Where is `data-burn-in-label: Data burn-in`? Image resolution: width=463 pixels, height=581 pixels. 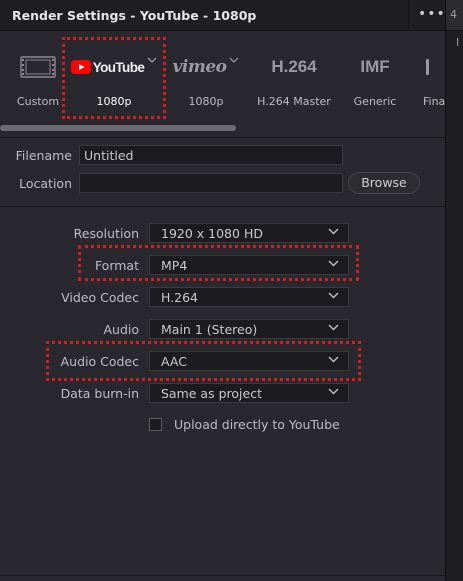
data-burn-in-label: Data burn-in is located at coordinates (99, 393).